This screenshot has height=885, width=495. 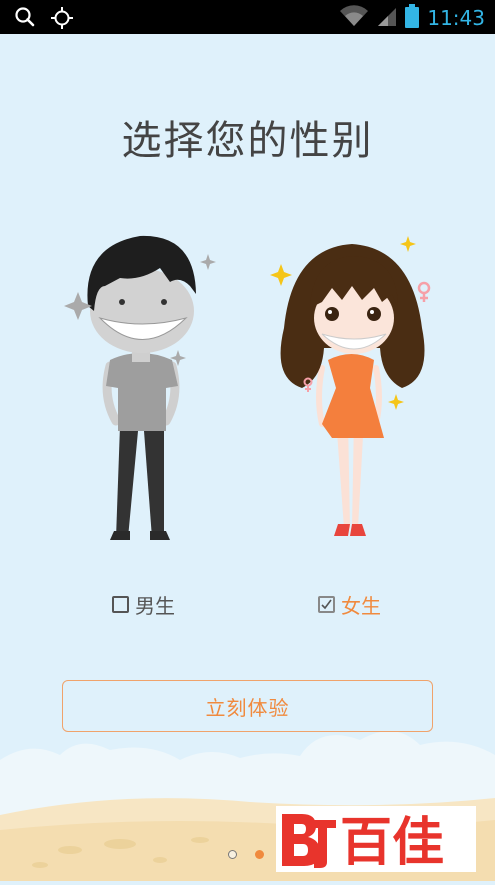 I want to click on wifi-icon, so click(x=354, y=18).